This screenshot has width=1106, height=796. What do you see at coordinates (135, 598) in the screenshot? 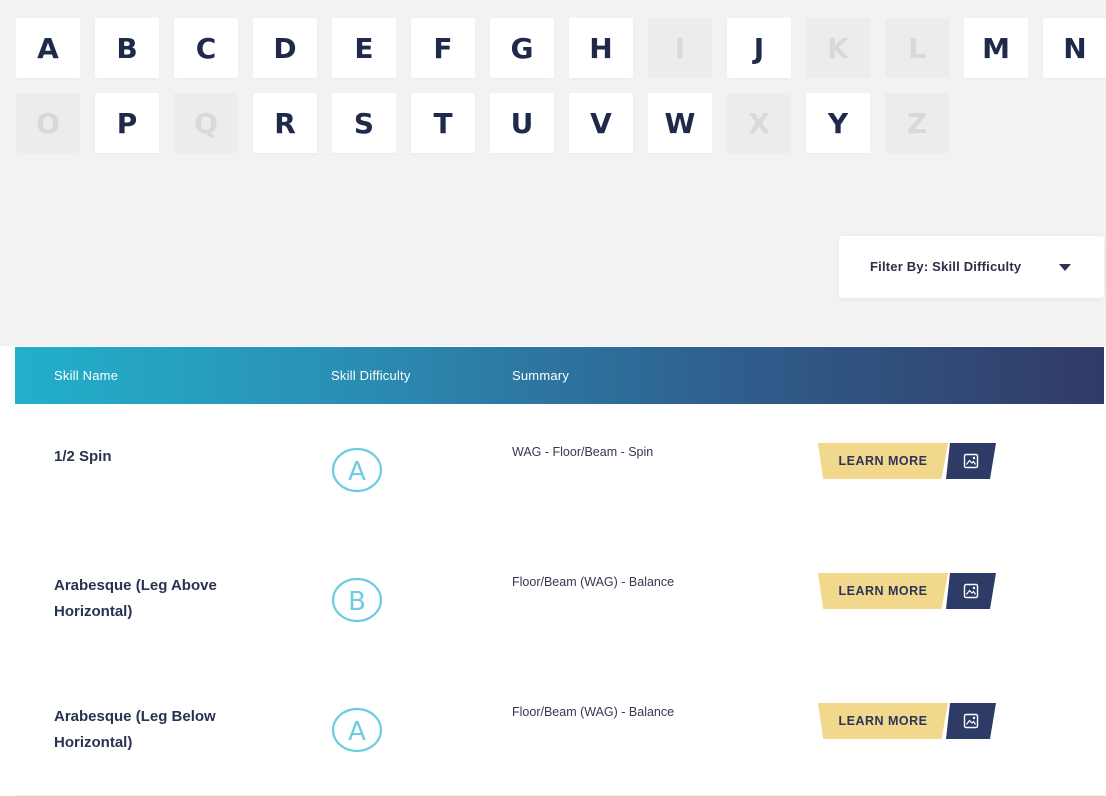
I see `skill-name: Arabesque (Leg Above Horizontal)` at bounding box center [135, 598].